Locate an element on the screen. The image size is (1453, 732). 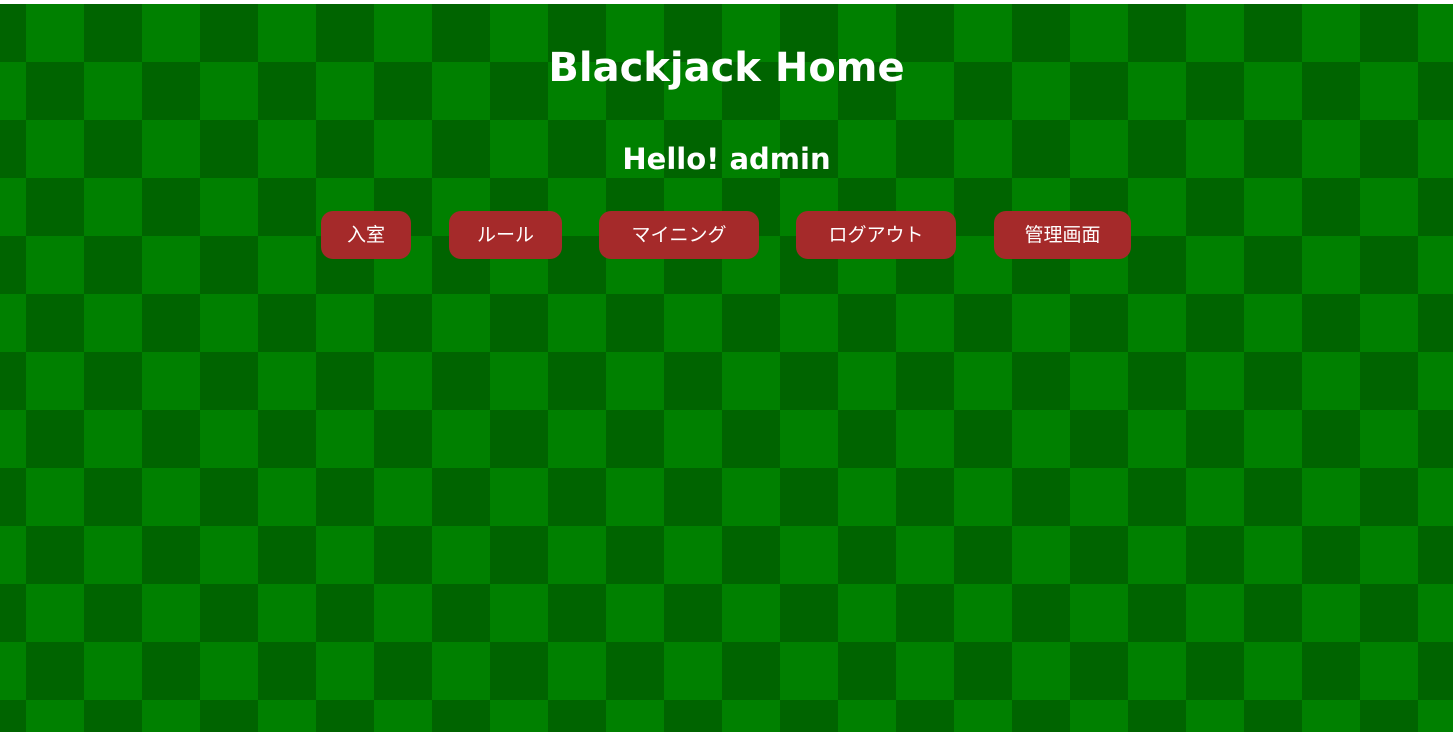
logout-button: ログアウト is located at coordinates (876, 235).